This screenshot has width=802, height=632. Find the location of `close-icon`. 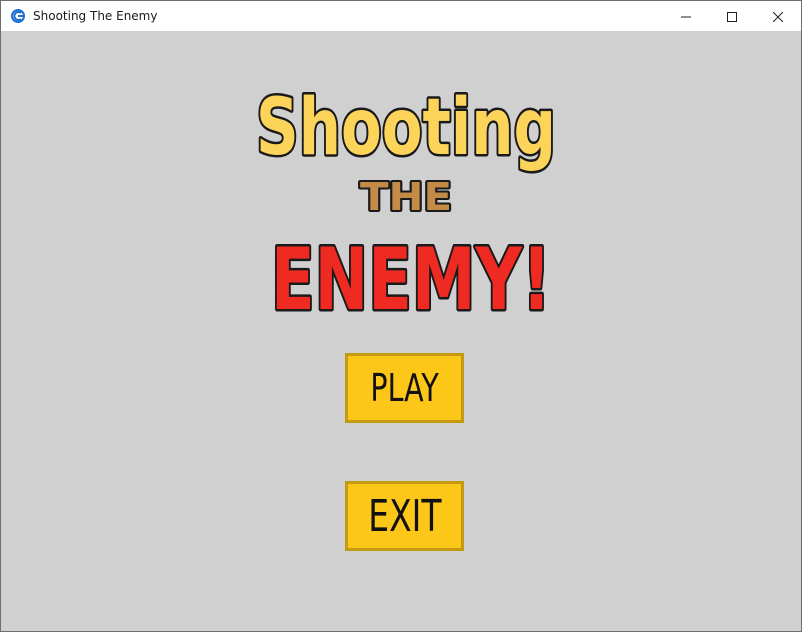

close-icon is located at coordinates (778, 16).